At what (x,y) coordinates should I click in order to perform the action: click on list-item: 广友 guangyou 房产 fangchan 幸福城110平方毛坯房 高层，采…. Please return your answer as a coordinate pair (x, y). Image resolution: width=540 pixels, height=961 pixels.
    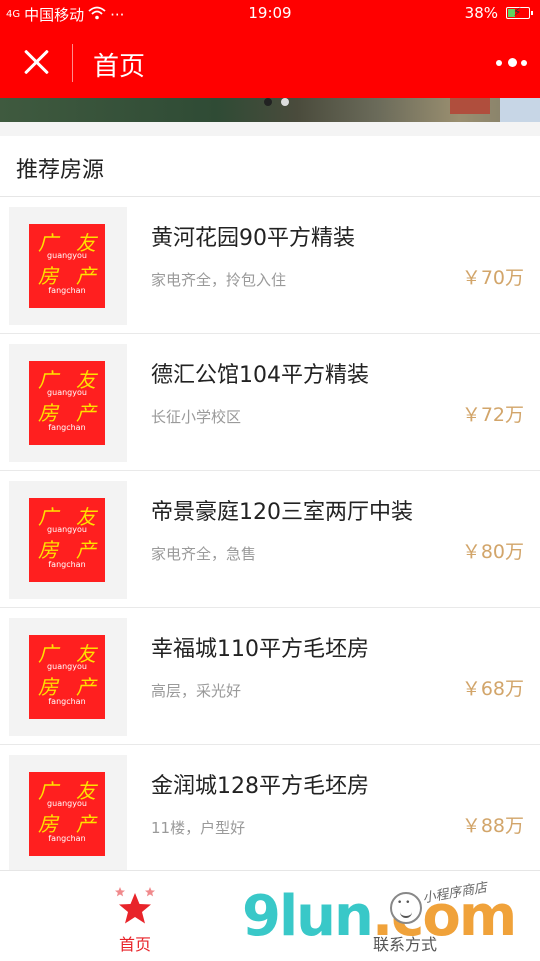
    Looking at the image, I should click on (270, 676).